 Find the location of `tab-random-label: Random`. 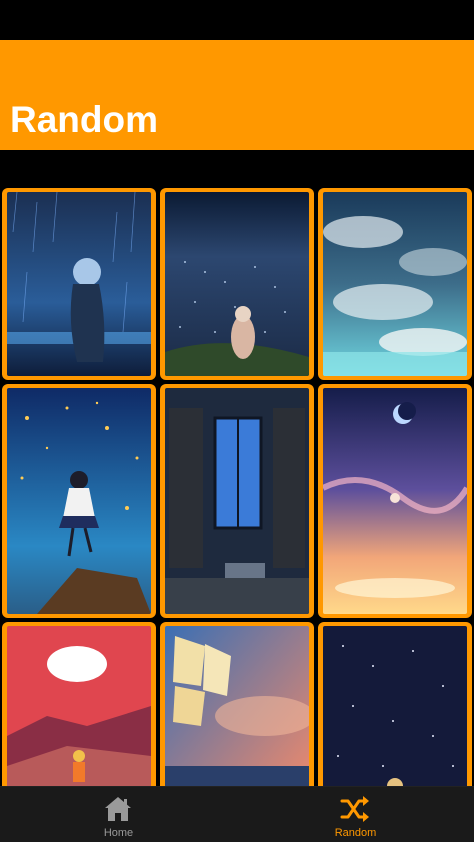

tab-random-label: Random is located at coordinates (355, 833).